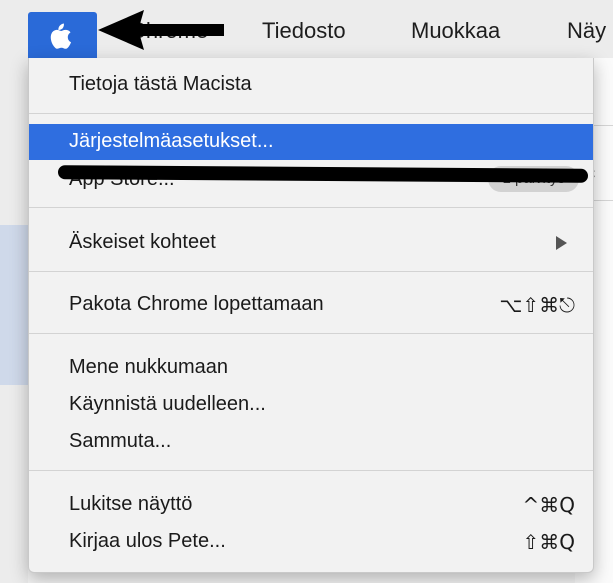 Image resolution: width=613 pixels, height=583 pixels. What do you see at coordinates (148, 367) in the screenshot?
I see `menu-item-label: Mene nukkumaan` at bounding box center [148, 367].